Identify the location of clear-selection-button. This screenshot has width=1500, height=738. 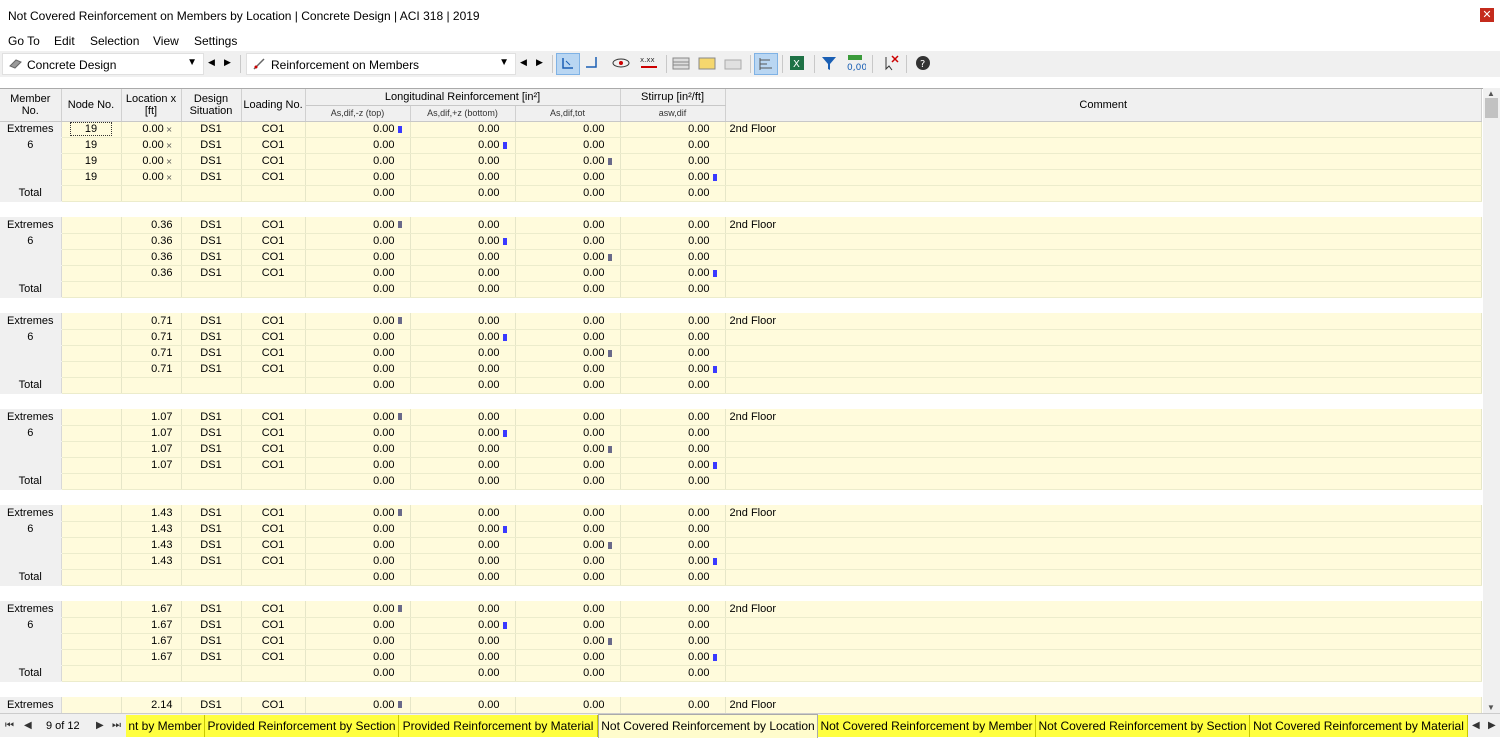
(892, 64).